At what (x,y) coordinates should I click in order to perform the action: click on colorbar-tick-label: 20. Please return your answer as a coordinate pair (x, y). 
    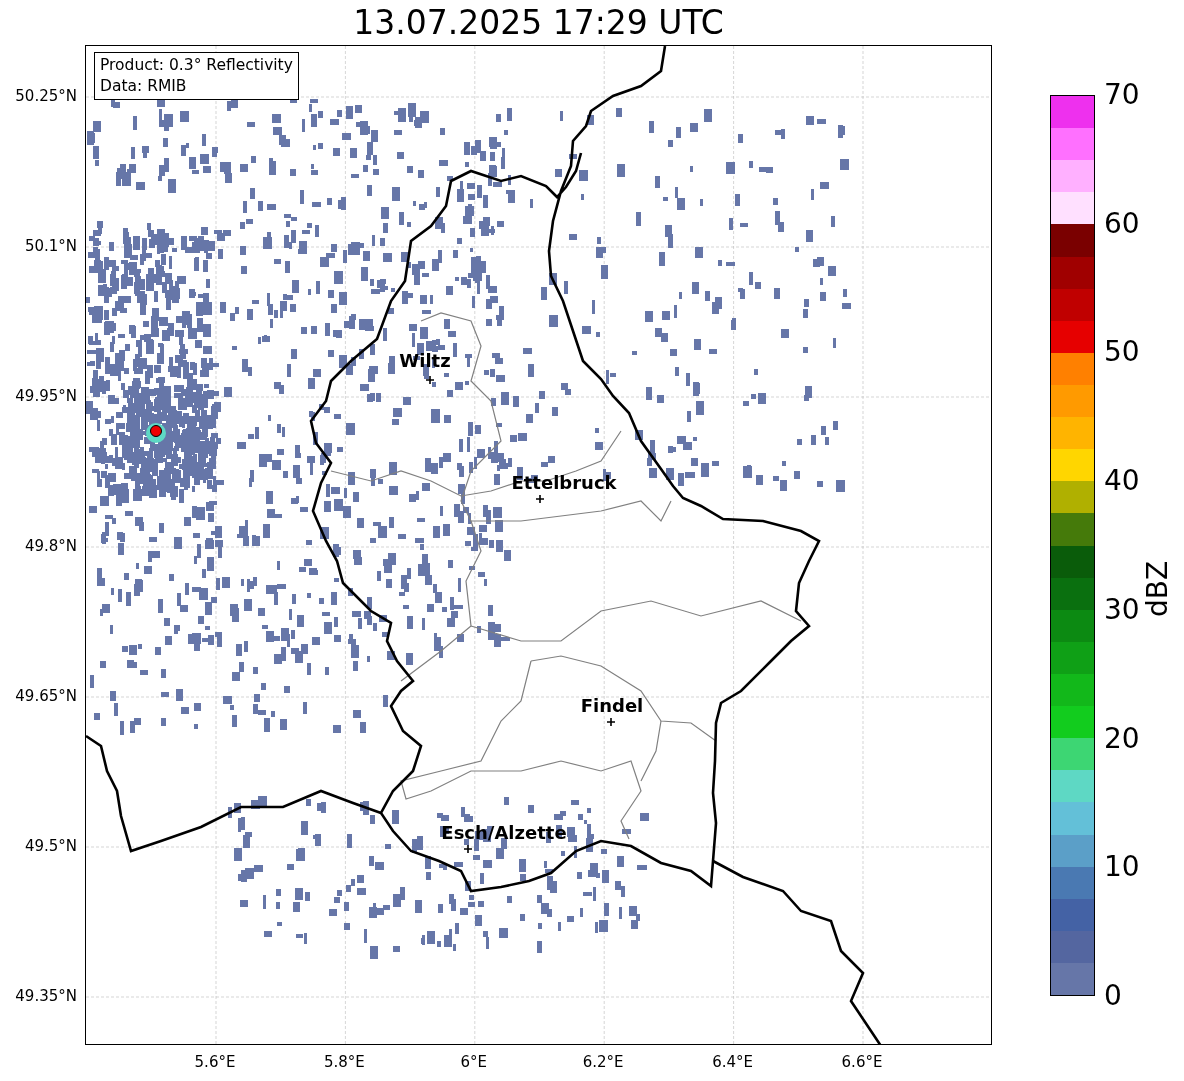
    Looking at the image, I should click on (1122, 738).